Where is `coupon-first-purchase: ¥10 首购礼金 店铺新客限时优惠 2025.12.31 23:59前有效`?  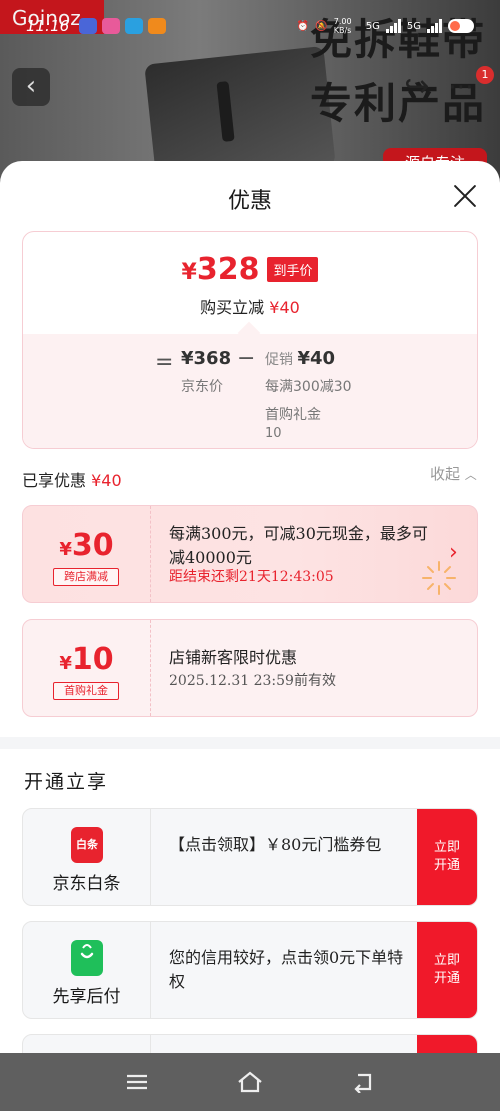 coupon-first-purchase: ¥10 首购礼金 店铺新客限时优惠 2025.12.31 23:59前有效 is located at coordinates (250, 668).